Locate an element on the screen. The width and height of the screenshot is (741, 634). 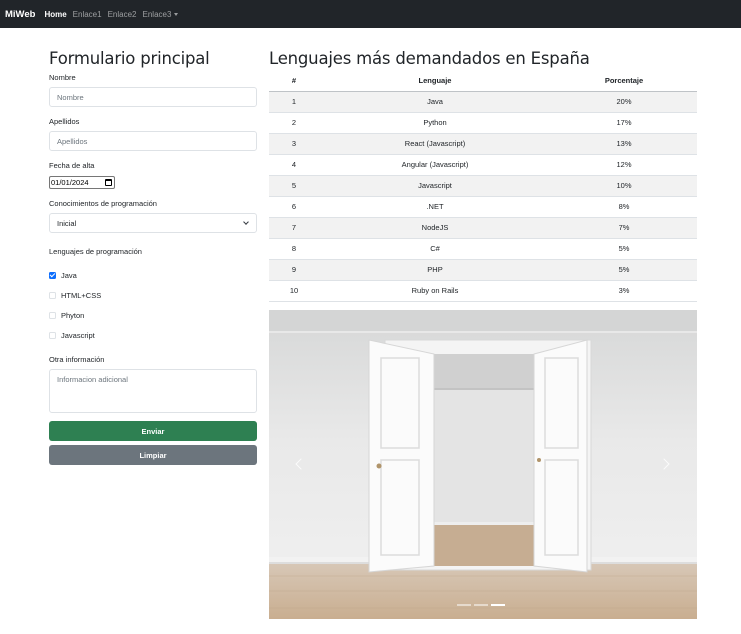
carousel-indicators is located at coordinates (482, 605).